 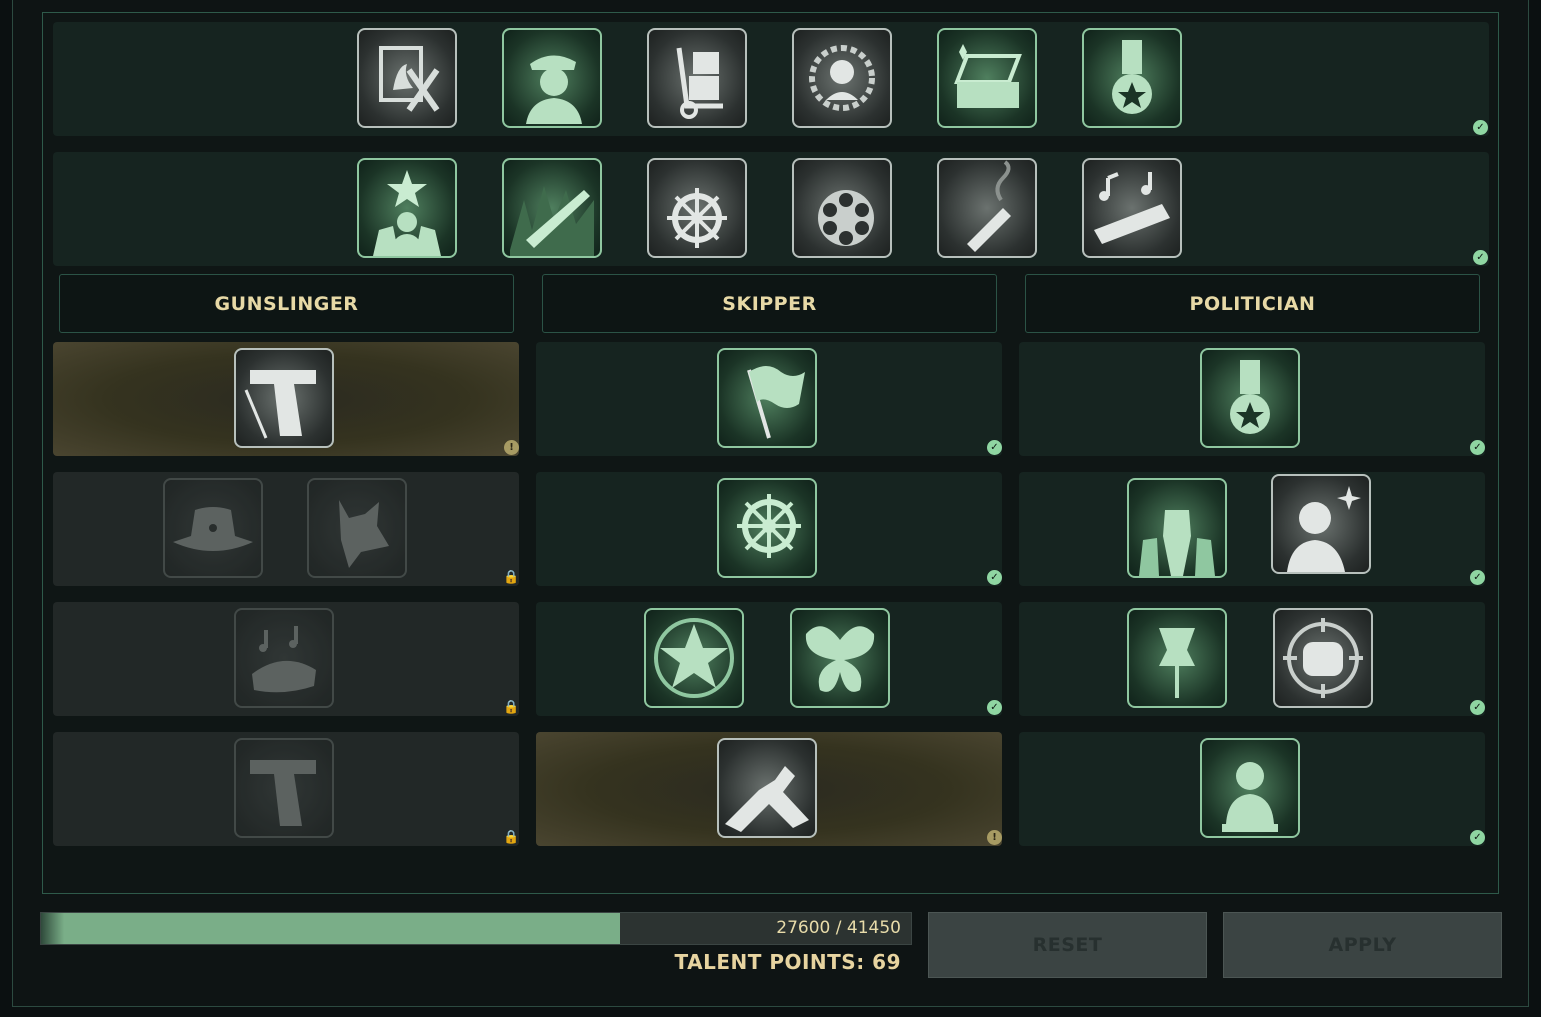 What do you see at coordinates (1252, 303) in the screenshot?
I see `class-header-politician: POLITICIAN` at bounding box center [1252, 303].